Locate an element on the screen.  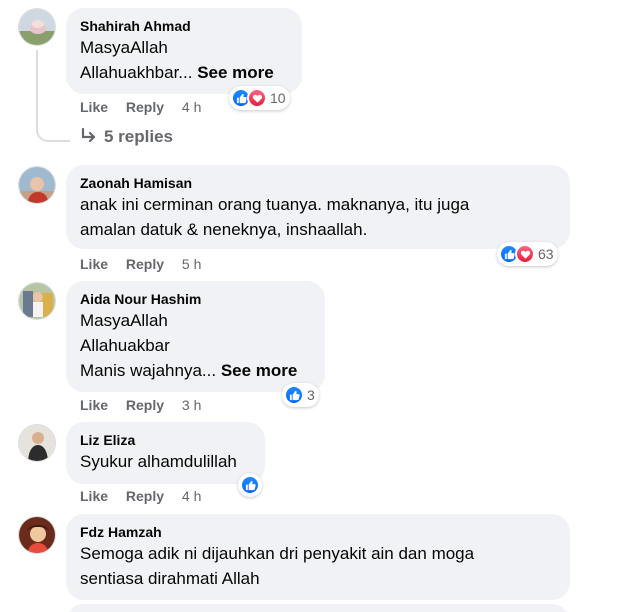
comment-author: Aida Nour Hashim is located at coordinates (195, 299).